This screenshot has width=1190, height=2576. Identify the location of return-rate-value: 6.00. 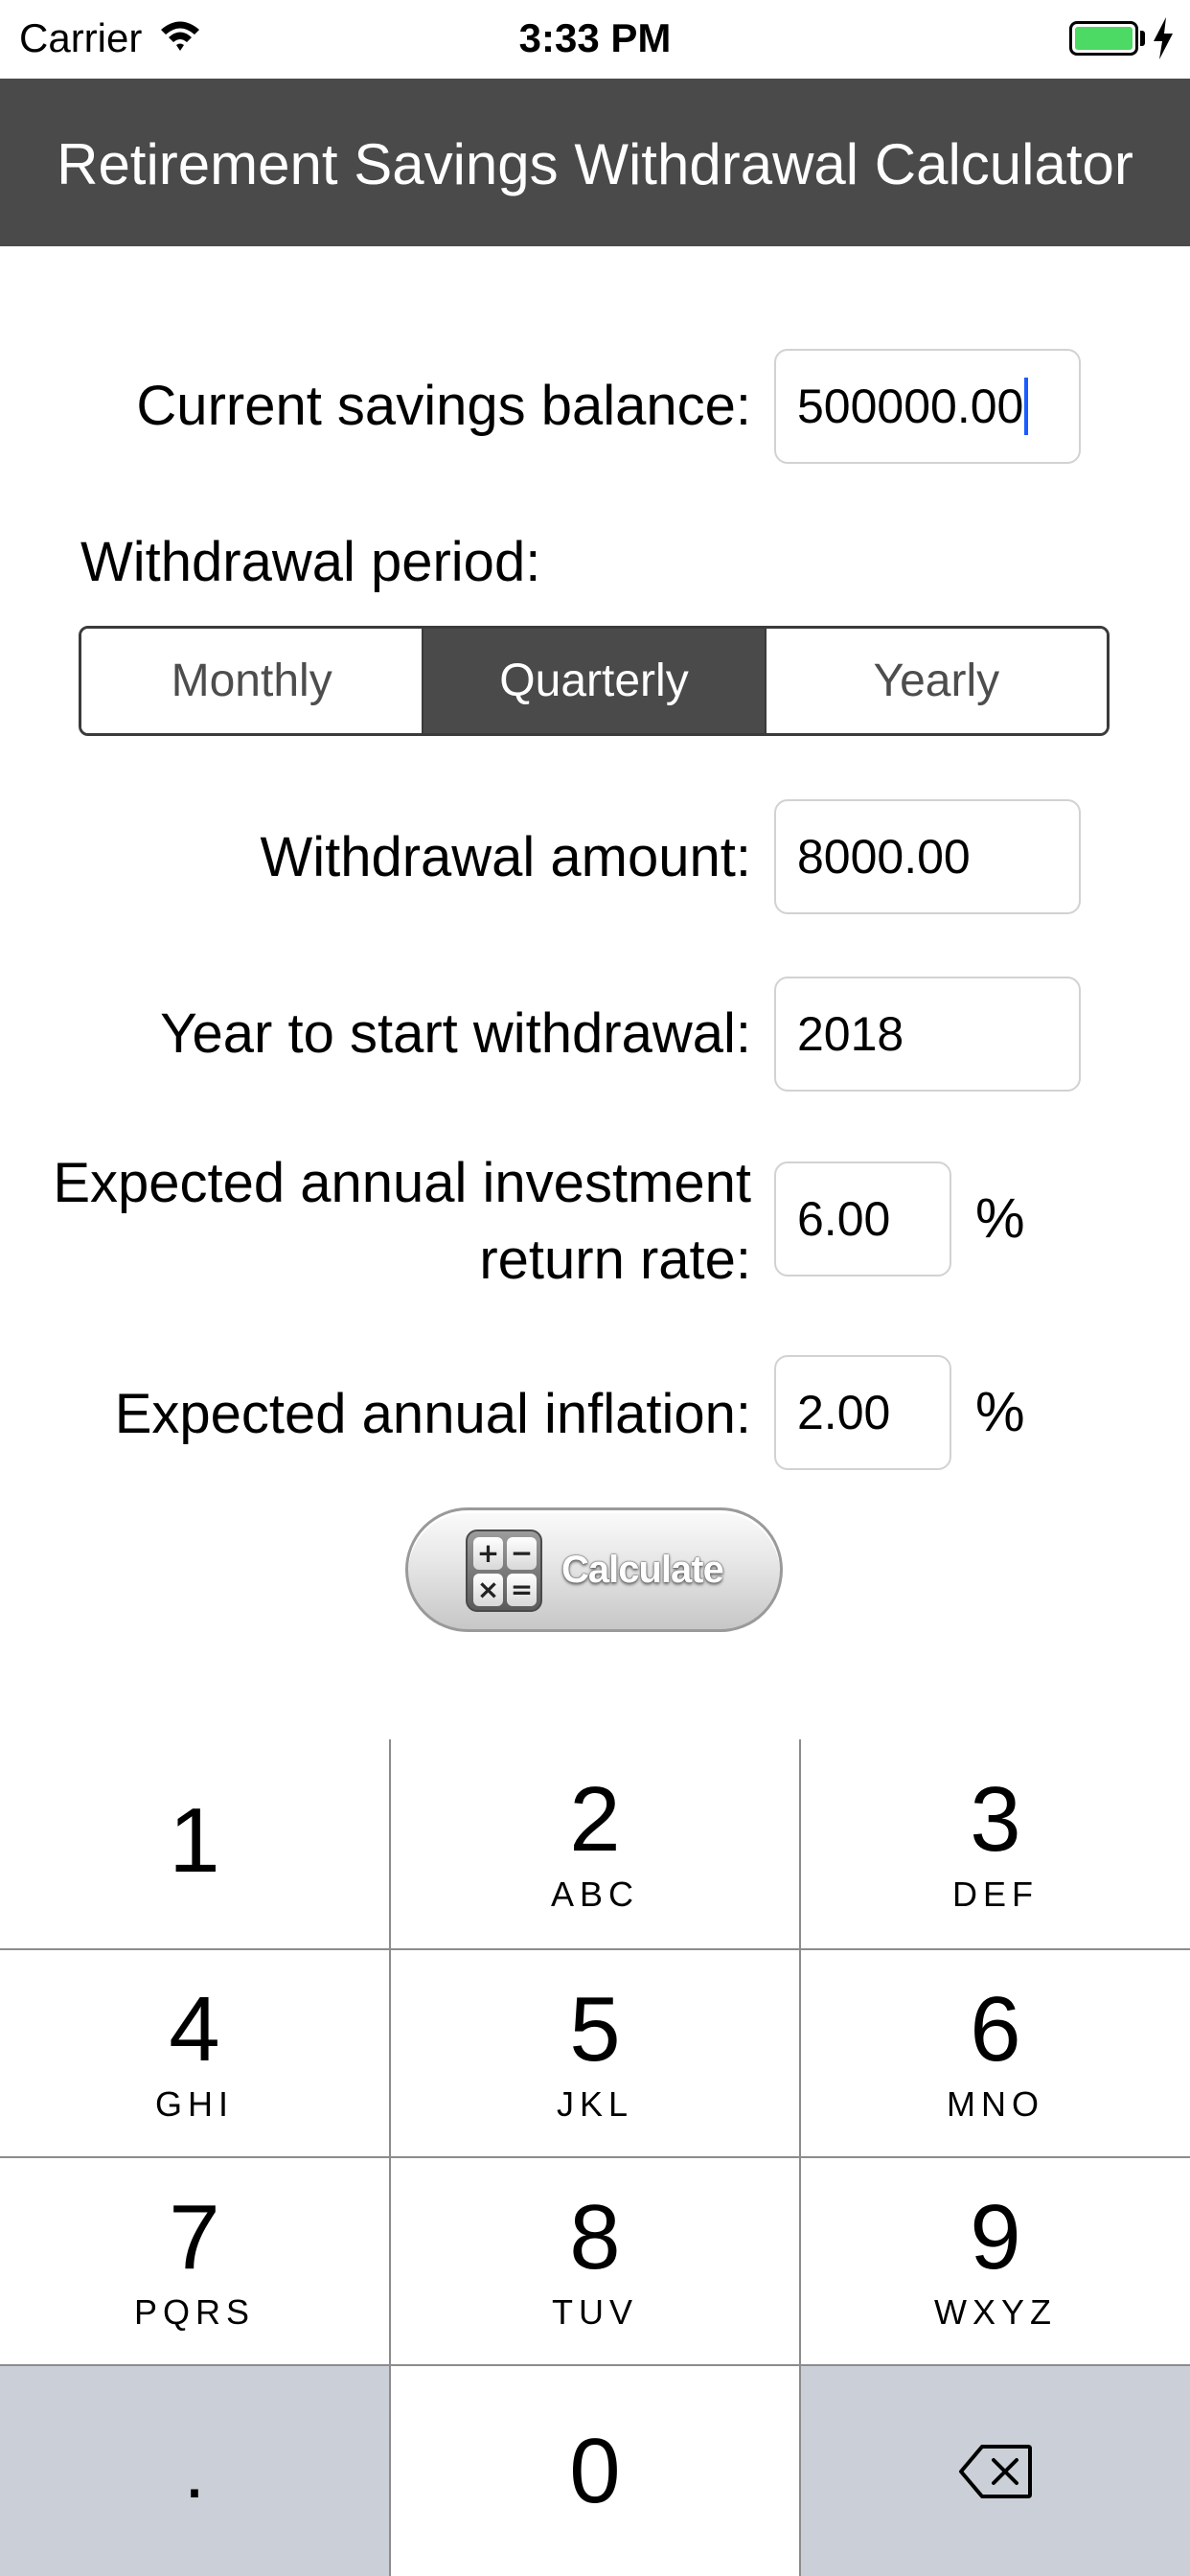
(844, 1219).